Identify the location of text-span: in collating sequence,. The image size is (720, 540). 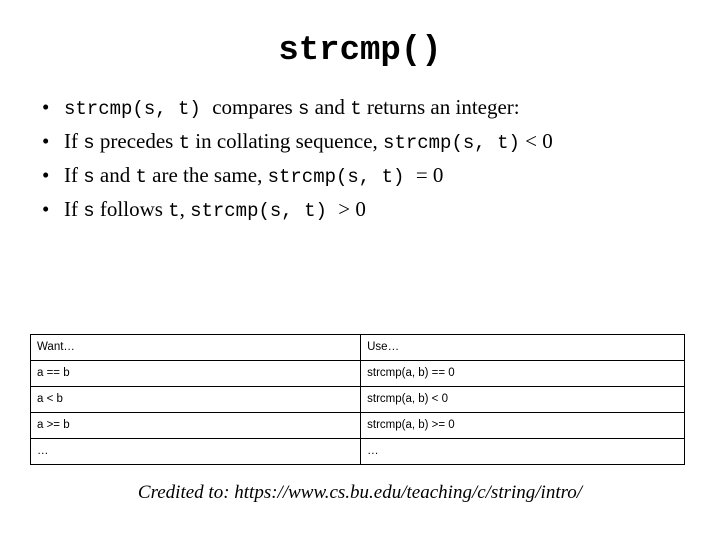
(287, 141).